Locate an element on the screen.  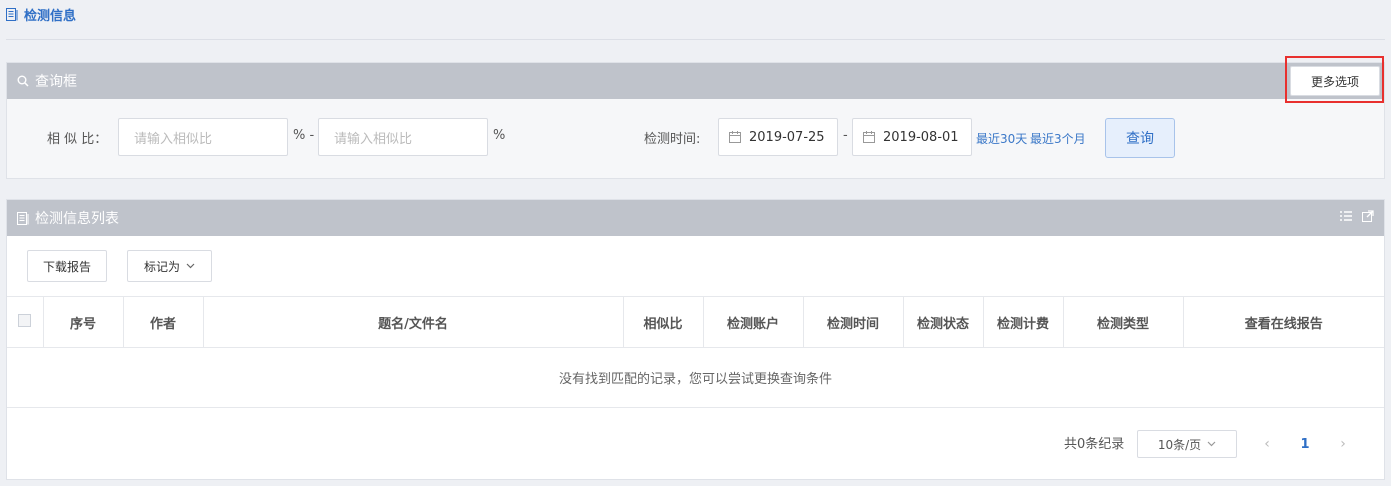
empty-row: 没有找到匹配的记录，您可以尝试更换查询条件 is located at coordinates (695, 377).